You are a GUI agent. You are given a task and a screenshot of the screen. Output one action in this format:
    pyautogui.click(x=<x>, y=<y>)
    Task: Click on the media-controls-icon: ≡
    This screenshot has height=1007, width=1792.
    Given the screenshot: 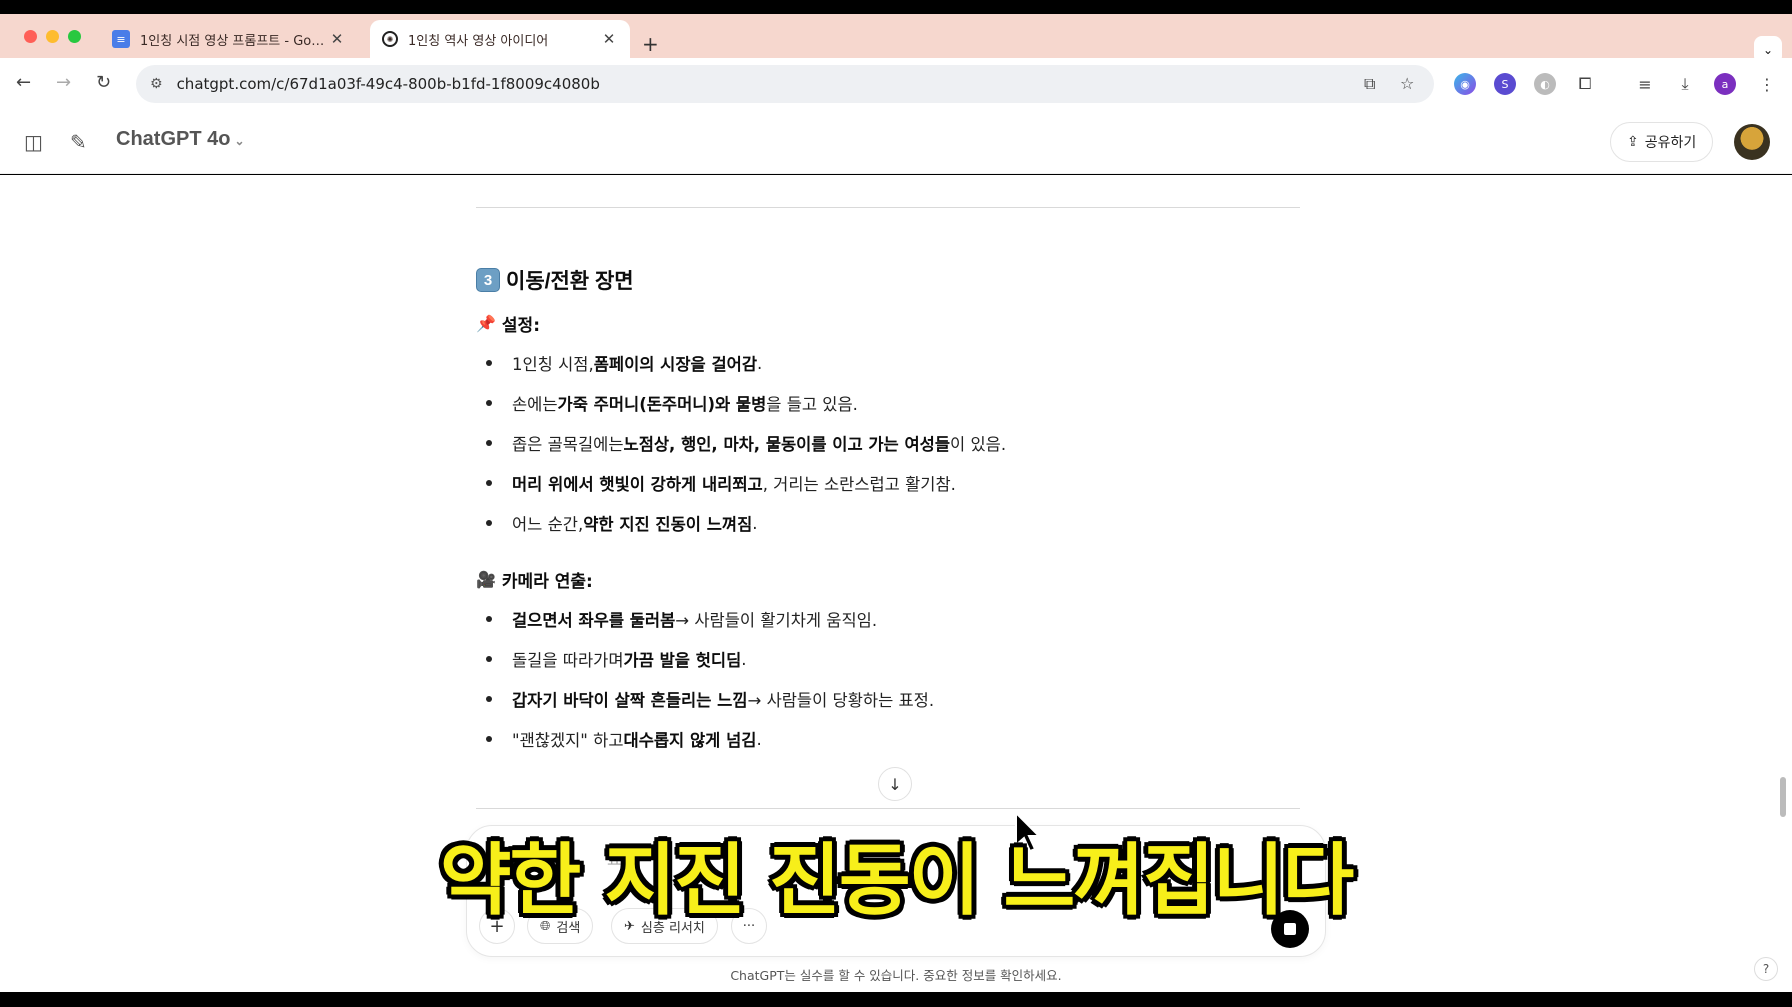 What is the action you would take?
    pyautogui.click(x=1645, y=84)
    